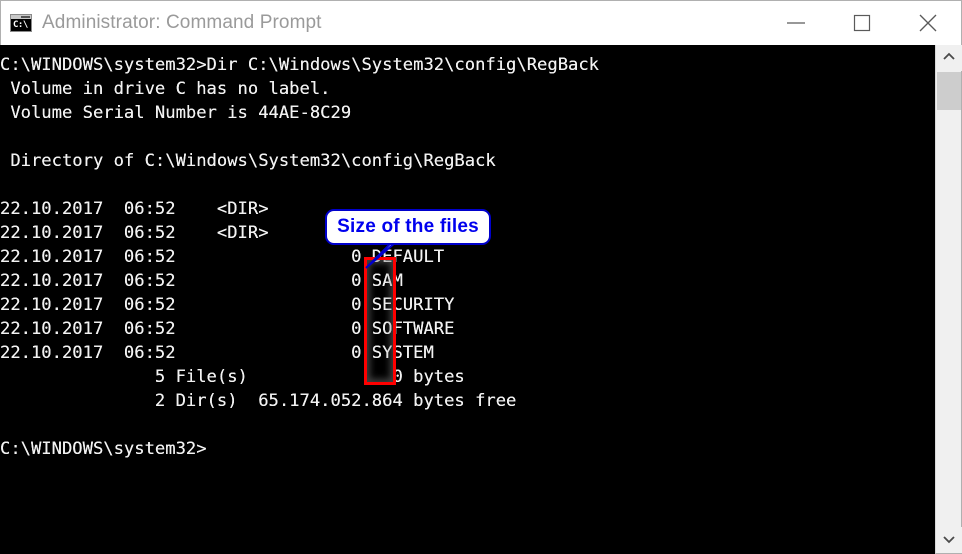  What do you see at coordinates (949, 91) in the screenshot?
I see `scrollbar-thumb` at bounding box center [949, 91].